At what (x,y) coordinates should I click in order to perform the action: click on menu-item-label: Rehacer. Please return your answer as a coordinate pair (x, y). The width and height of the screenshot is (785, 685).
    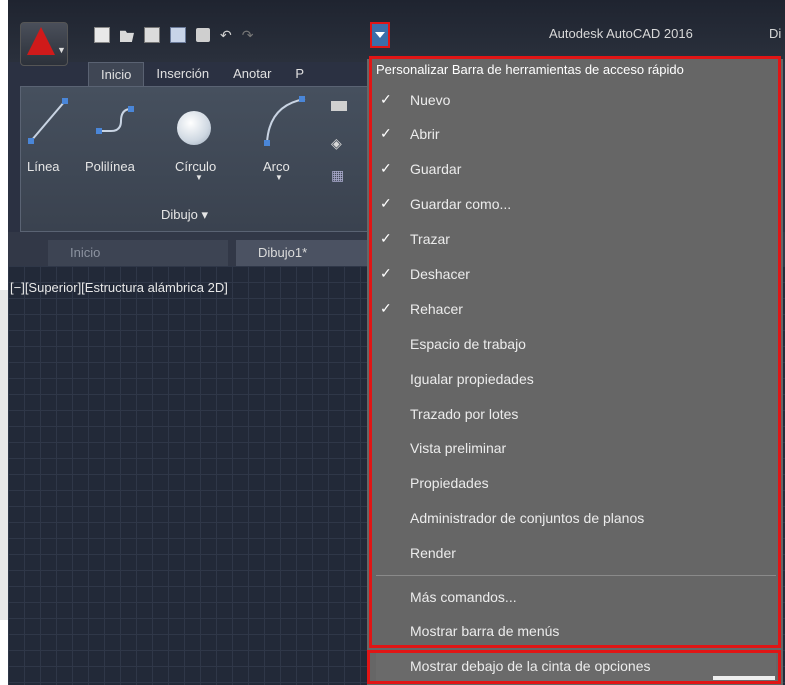
    Looking at the image, I should click on (436, 309).